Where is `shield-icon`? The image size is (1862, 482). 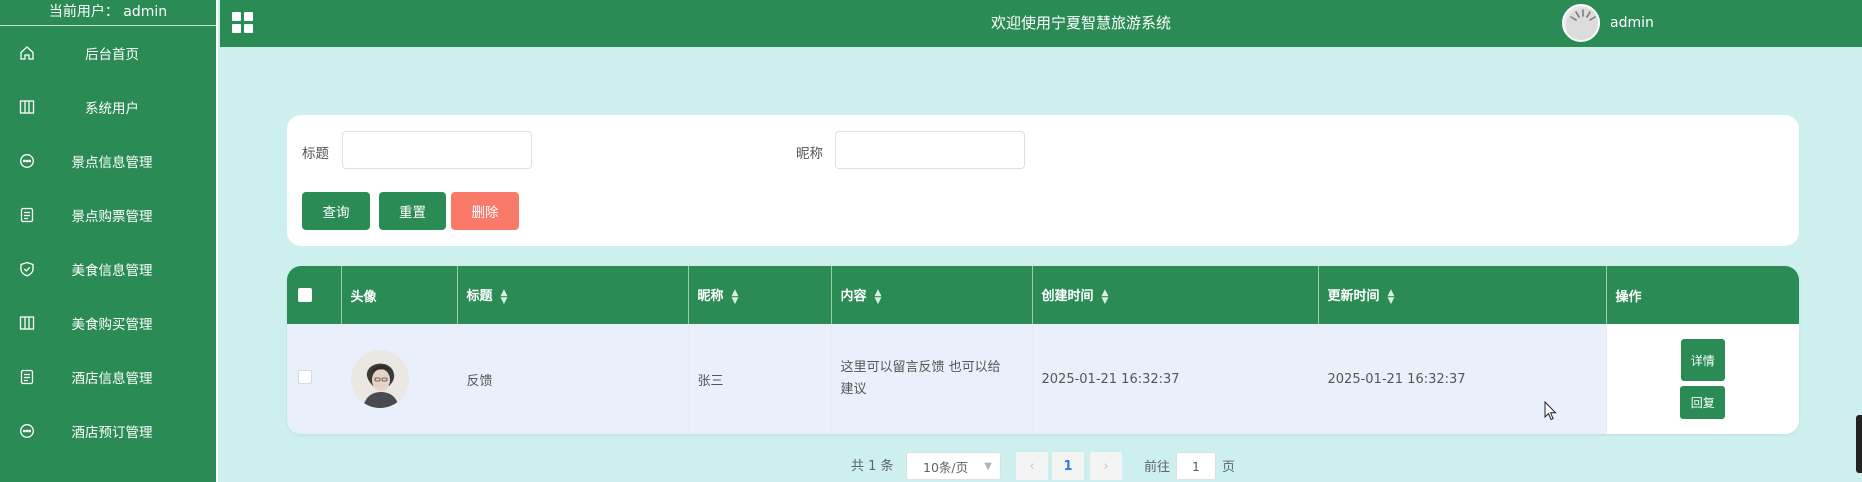
shield-icon is located at coordinates (27, 269).